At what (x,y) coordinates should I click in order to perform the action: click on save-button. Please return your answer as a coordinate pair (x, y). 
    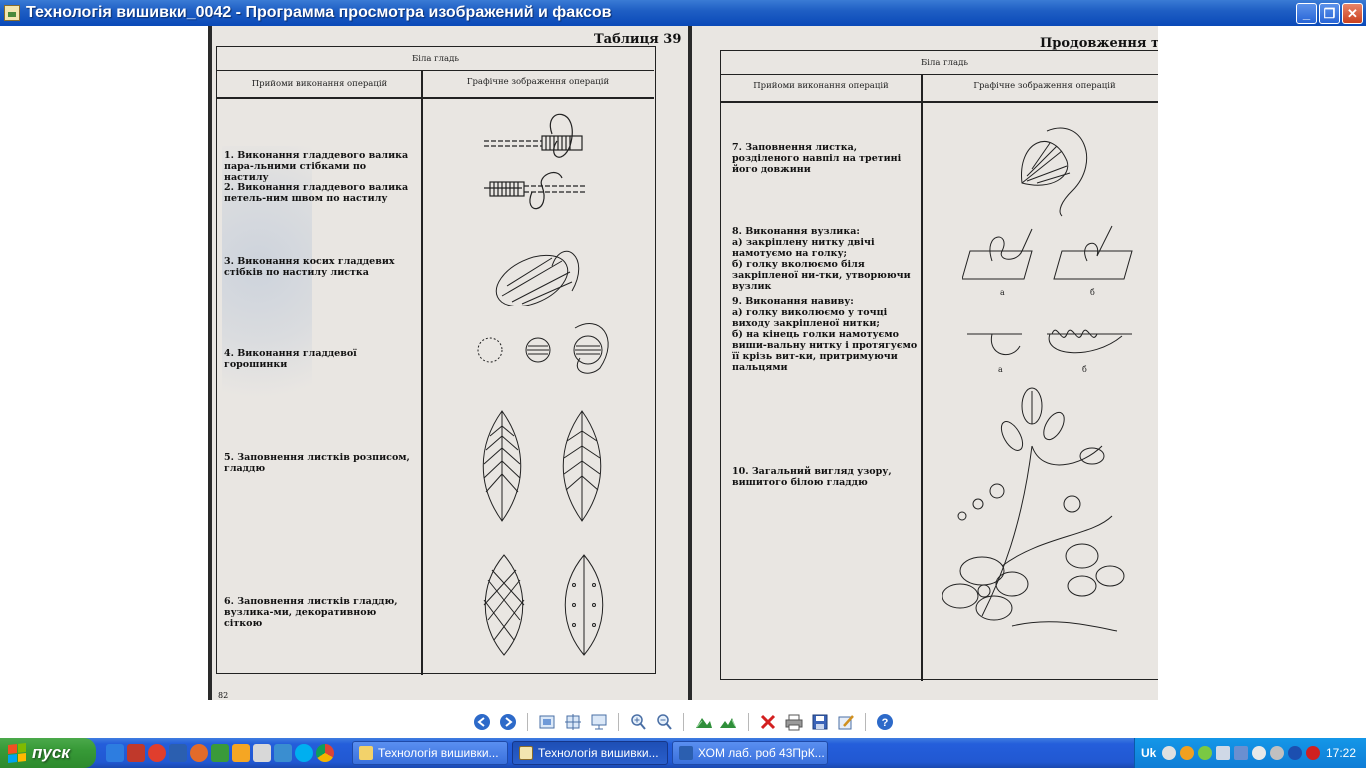
    Looking at the image, I should click on (820, 722).